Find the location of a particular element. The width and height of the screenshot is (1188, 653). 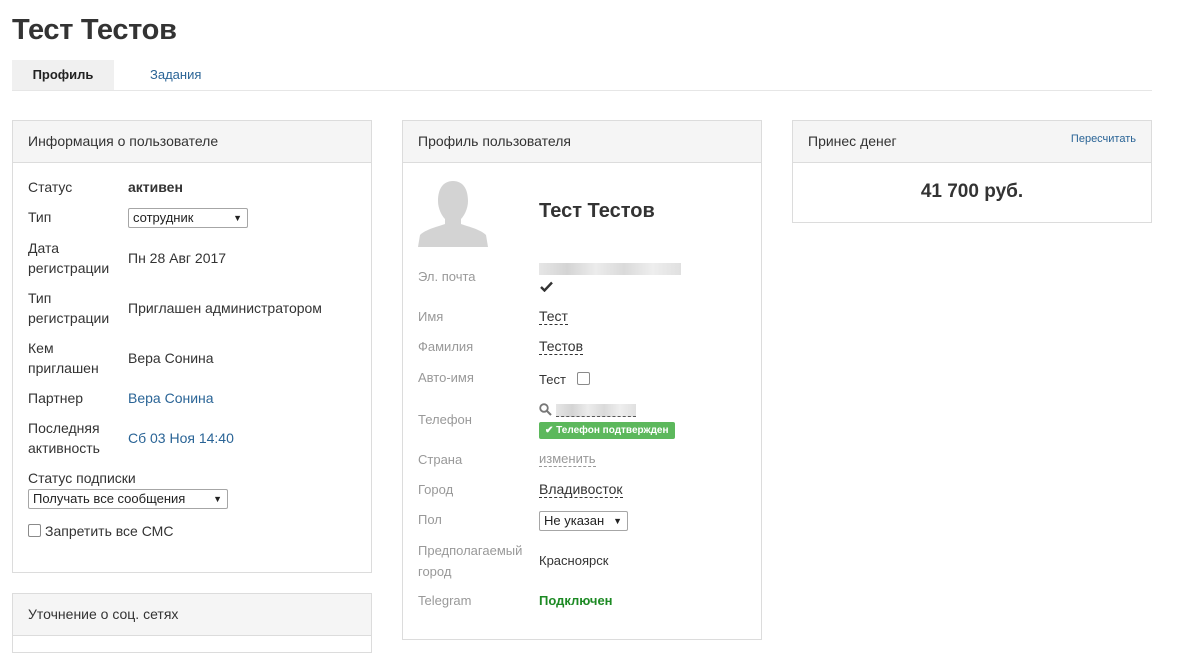

social-panel-title: Уточнение о соц. сетях is located at coordinates (192, 615).